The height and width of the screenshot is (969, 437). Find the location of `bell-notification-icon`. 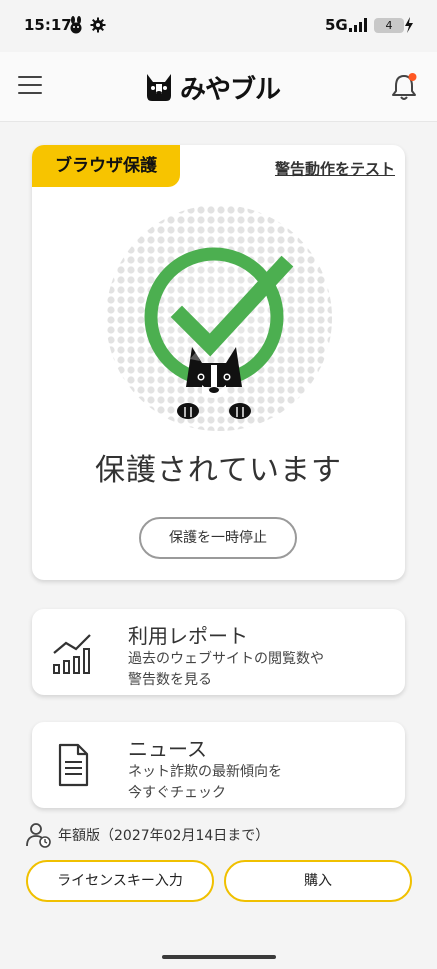

bell-notification-icon is located at coordinates (404, 87).